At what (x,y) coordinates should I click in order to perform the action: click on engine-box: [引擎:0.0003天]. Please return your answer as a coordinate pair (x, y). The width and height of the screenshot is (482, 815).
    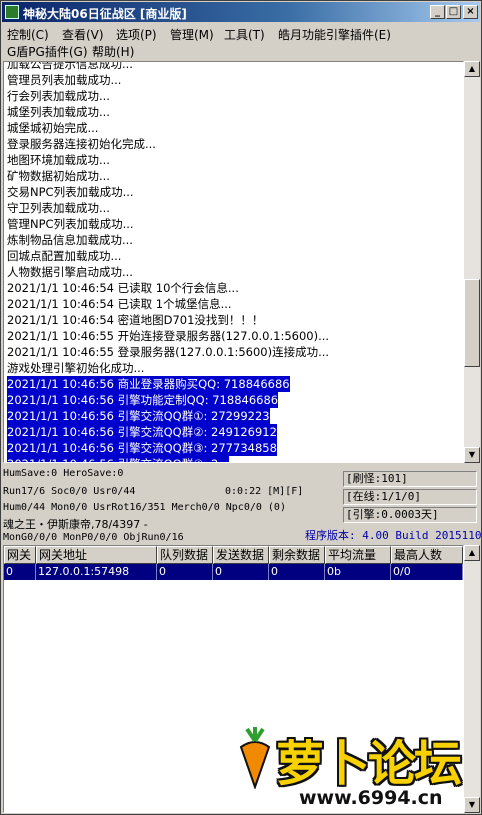
    Looking at the image, I should click on (410, 515).